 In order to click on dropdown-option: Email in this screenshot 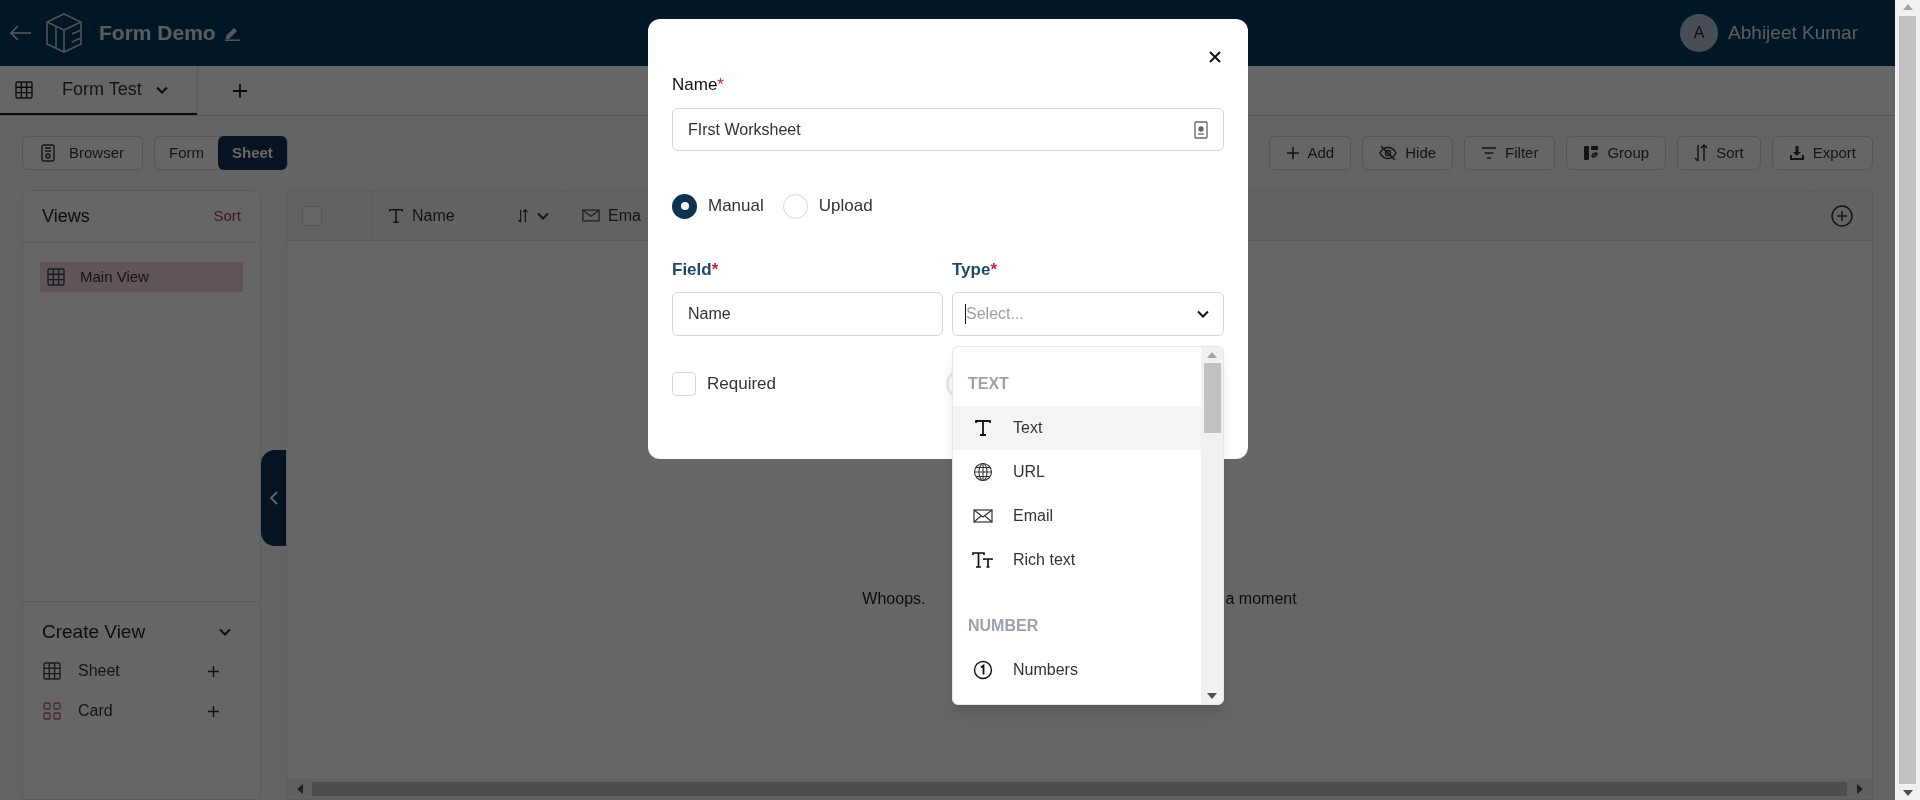, I will do `click(1077, 516)`.